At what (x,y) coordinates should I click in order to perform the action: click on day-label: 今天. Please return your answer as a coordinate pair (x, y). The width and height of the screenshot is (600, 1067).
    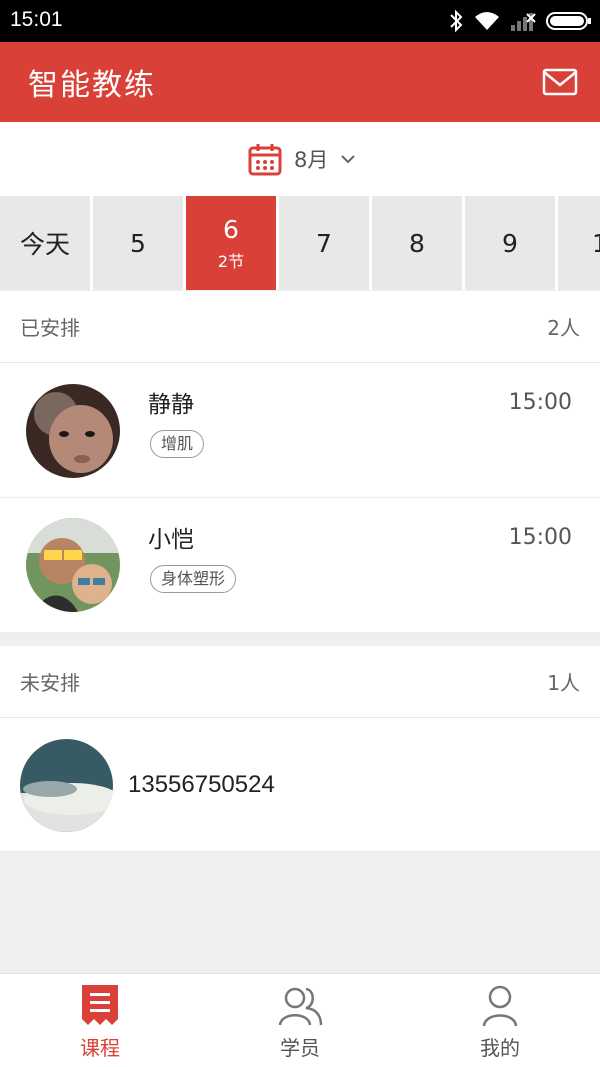
    Looking at the image, I should click on (44, 244).